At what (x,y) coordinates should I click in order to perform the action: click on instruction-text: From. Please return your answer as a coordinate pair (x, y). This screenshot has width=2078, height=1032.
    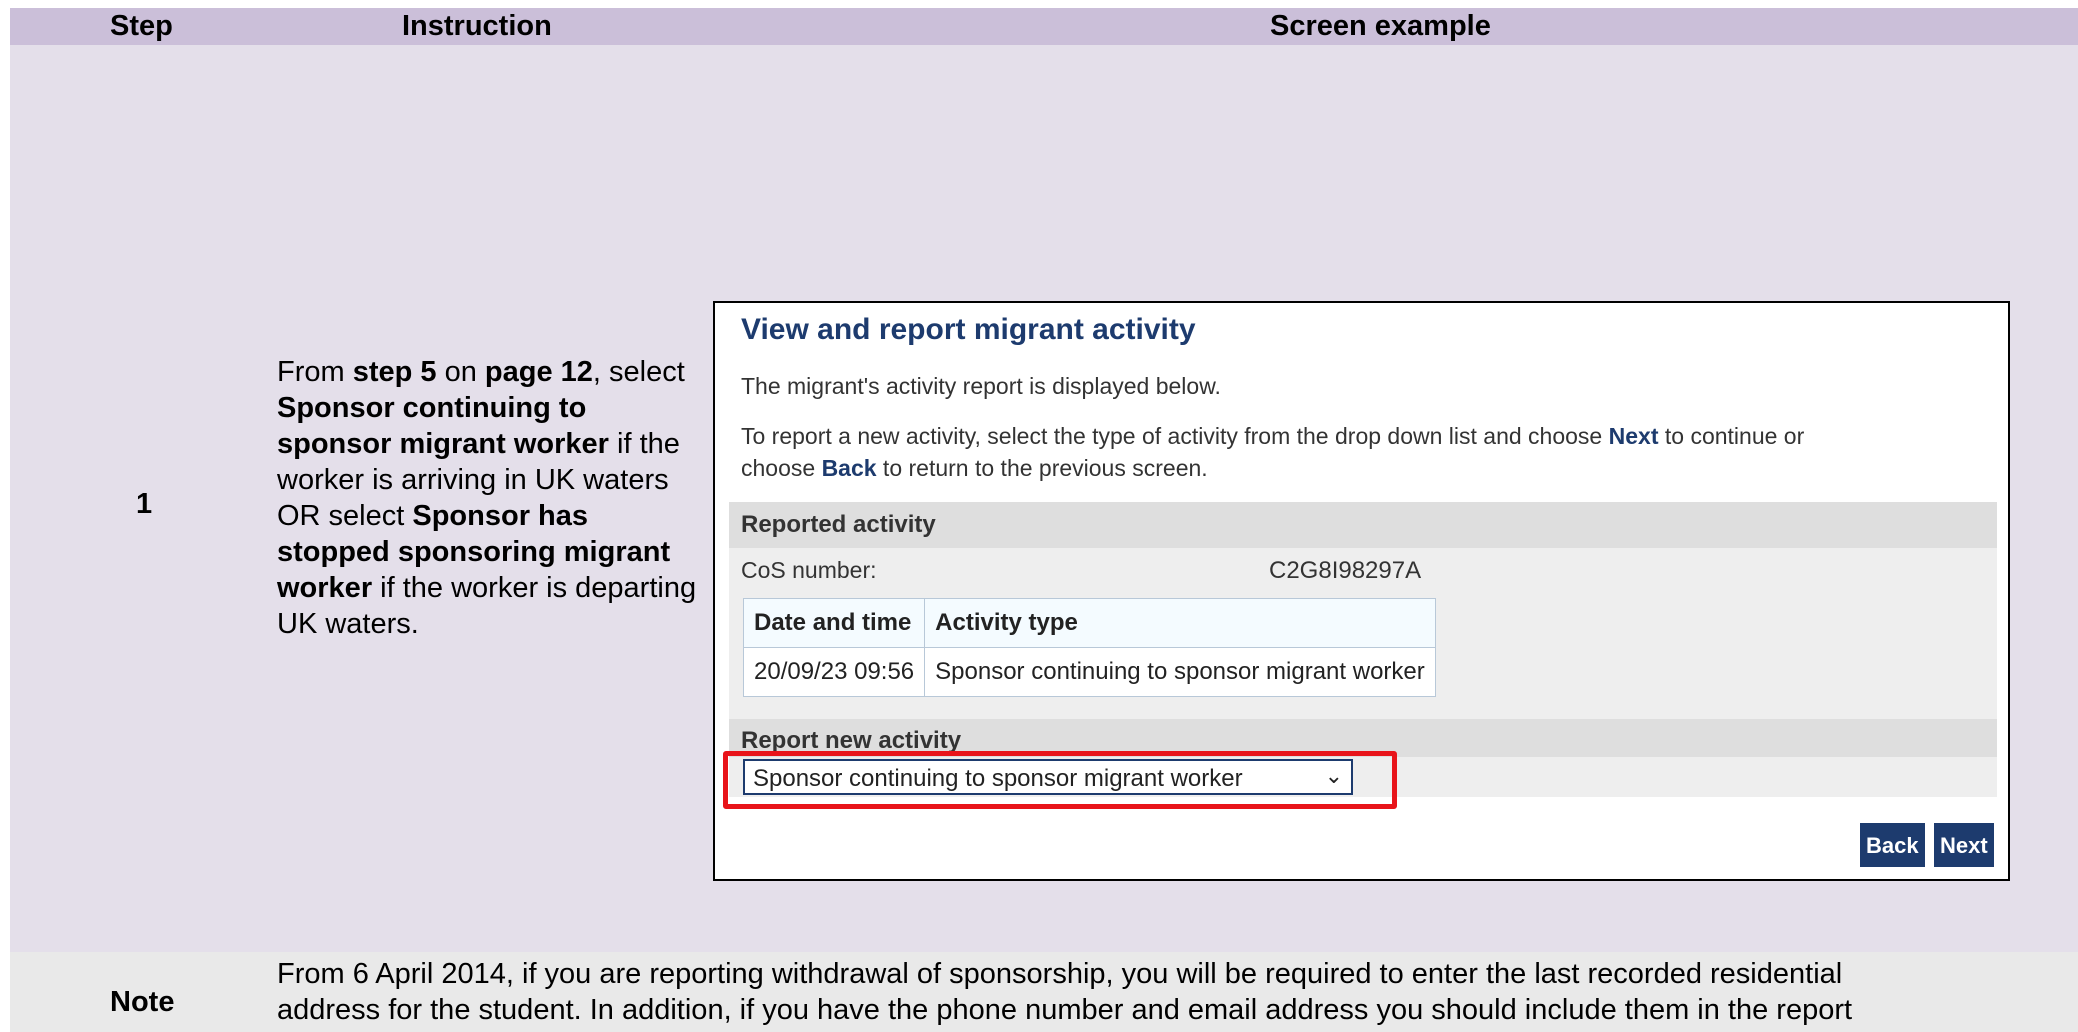
    Looking at the image, I should click on (315, 372).